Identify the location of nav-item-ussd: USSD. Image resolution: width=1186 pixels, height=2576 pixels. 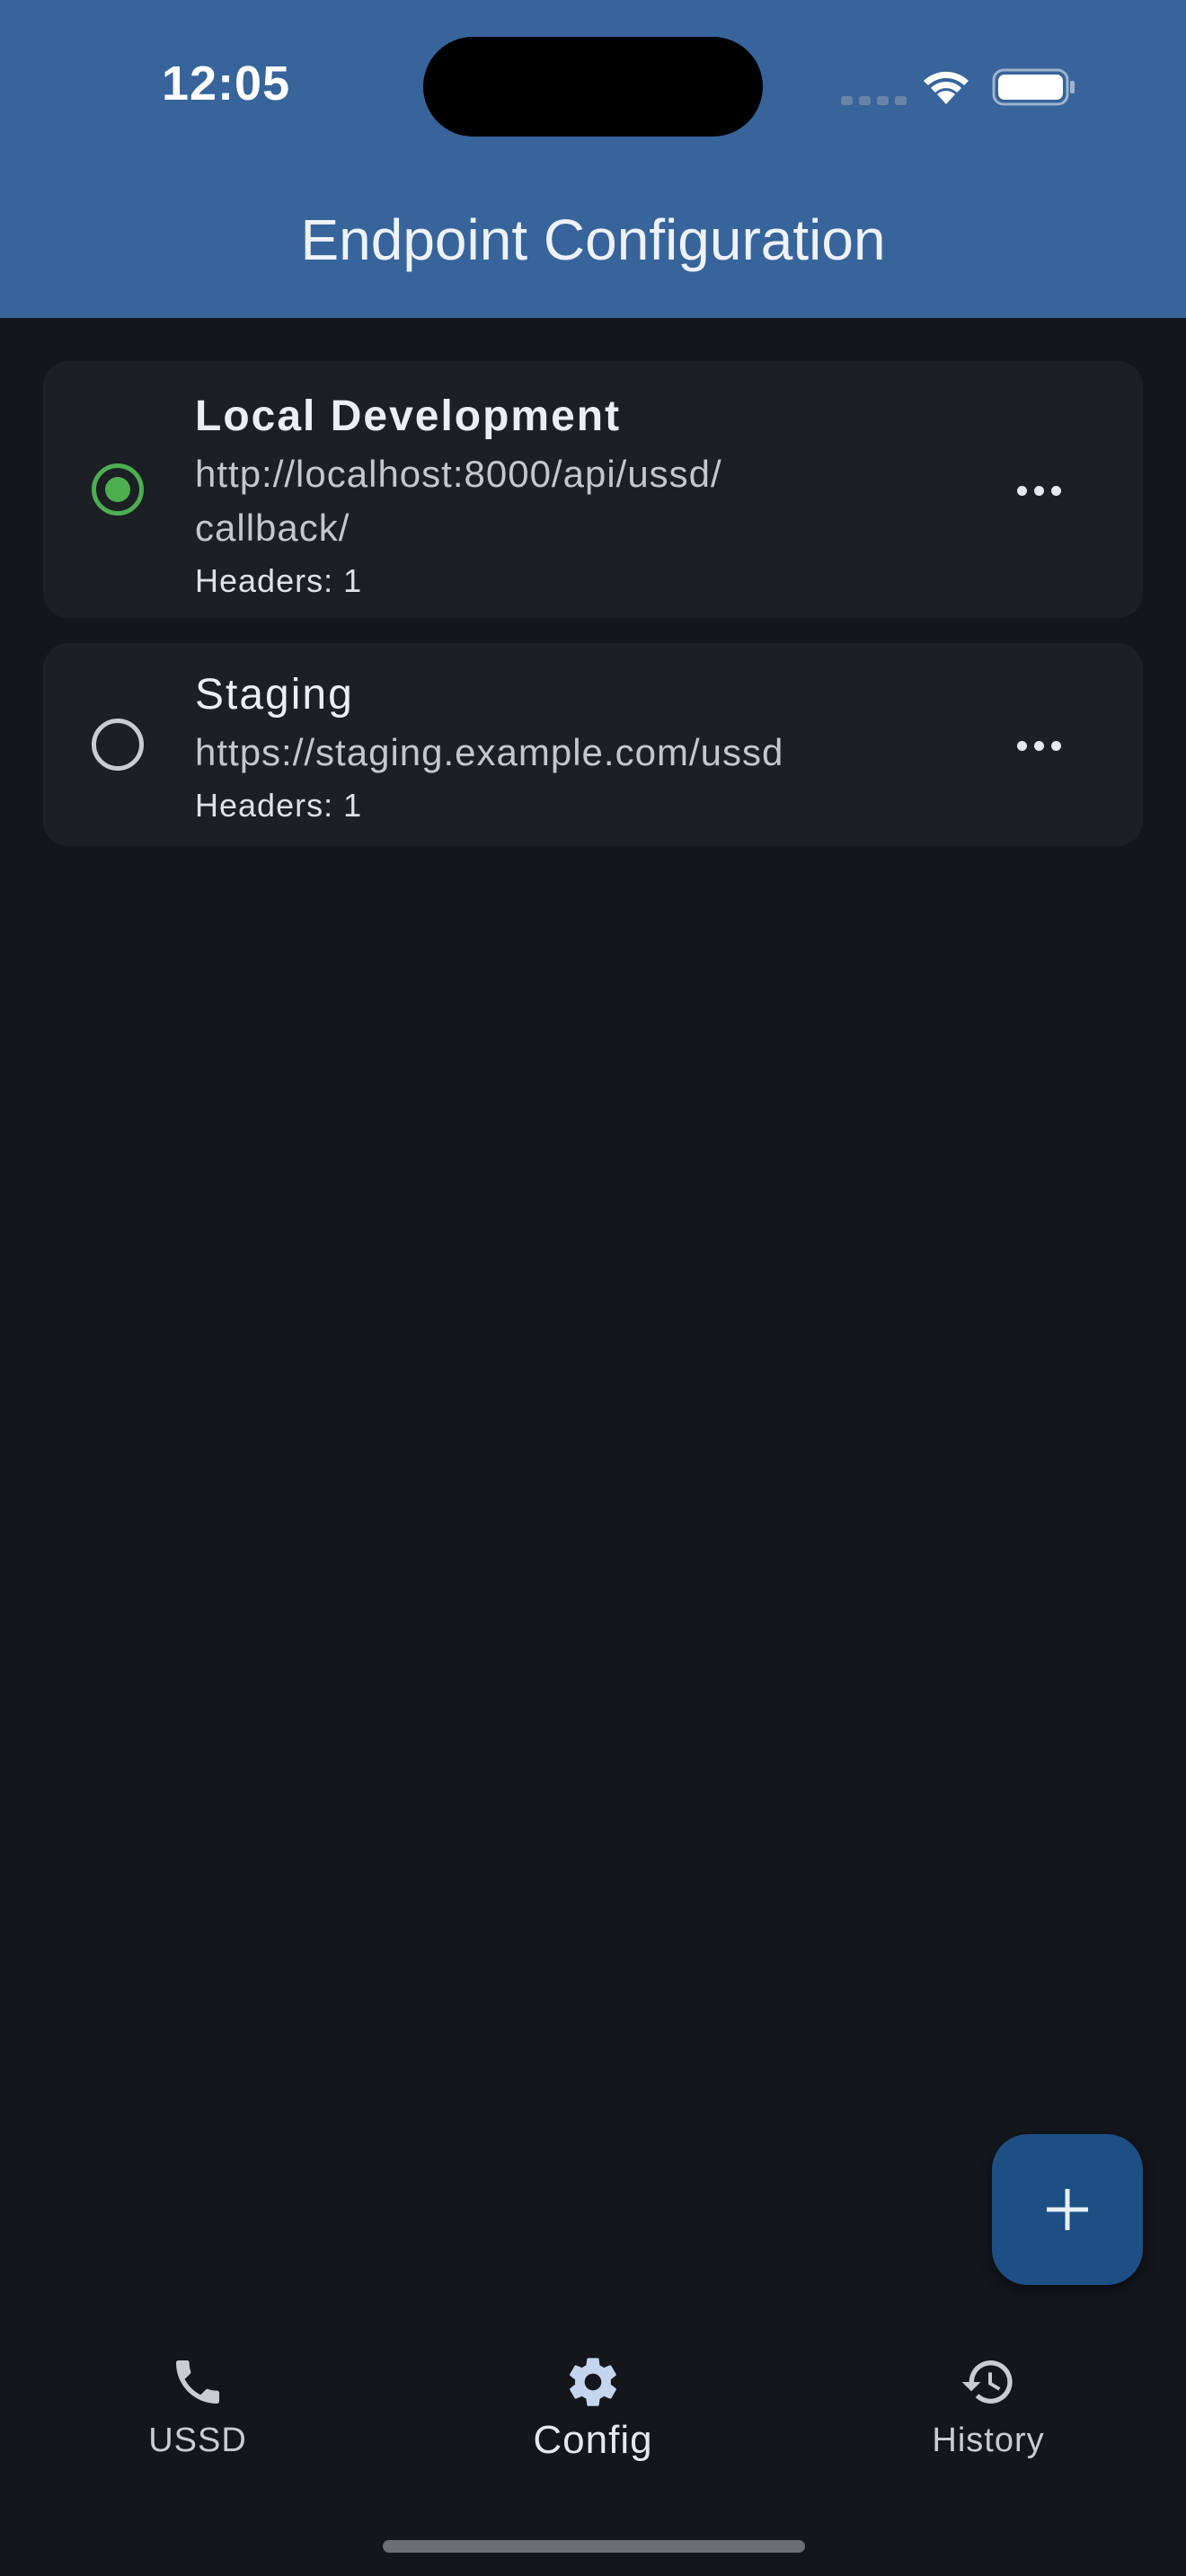
(197, 2406).